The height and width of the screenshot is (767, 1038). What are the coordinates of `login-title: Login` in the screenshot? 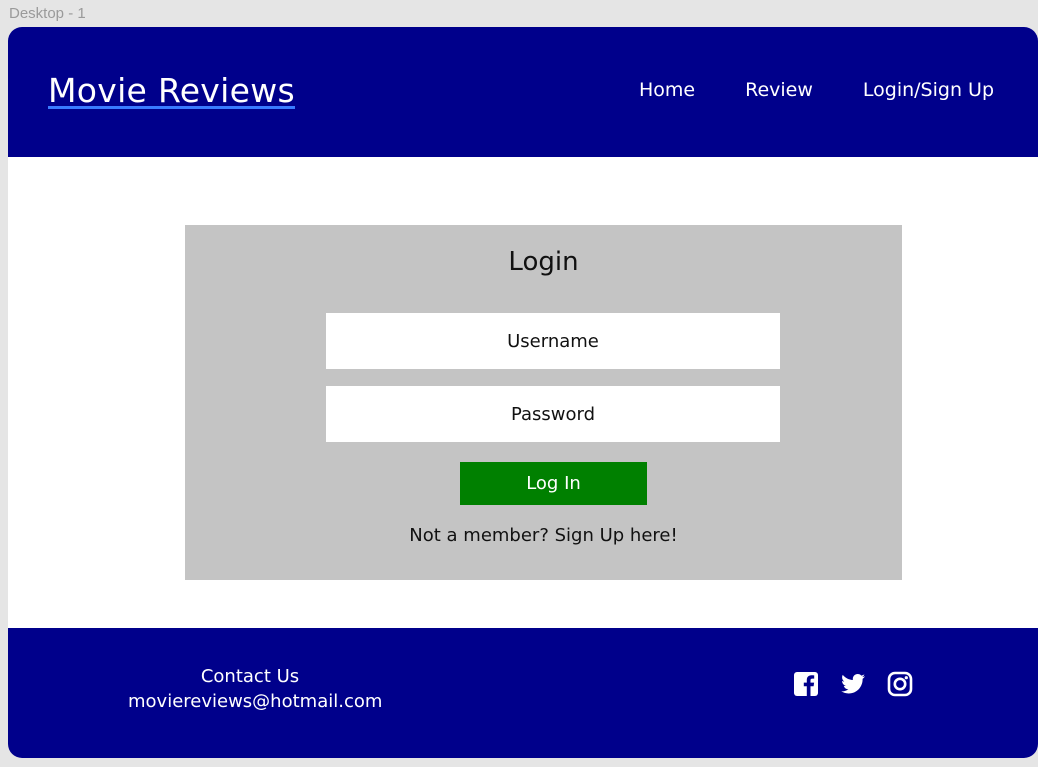 It's located at (543, 262).